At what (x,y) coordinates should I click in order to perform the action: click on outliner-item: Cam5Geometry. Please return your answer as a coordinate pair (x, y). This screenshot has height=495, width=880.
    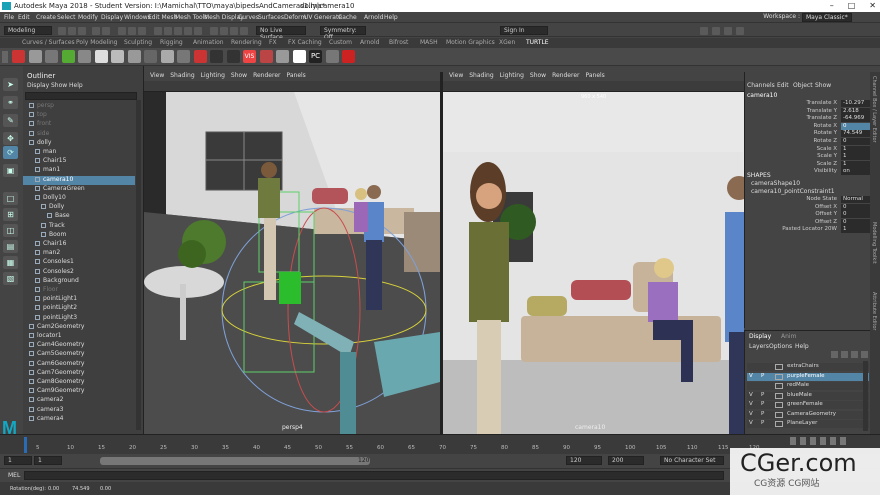
    Looking at the image, I should click on (79, 354).